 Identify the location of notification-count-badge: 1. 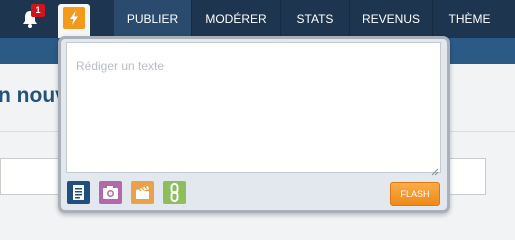
(38, 10).